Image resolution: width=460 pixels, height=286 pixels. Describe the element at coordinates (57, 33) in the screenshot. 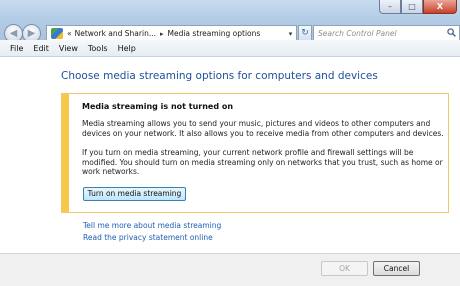

I see `control-panel-icon` at that location.